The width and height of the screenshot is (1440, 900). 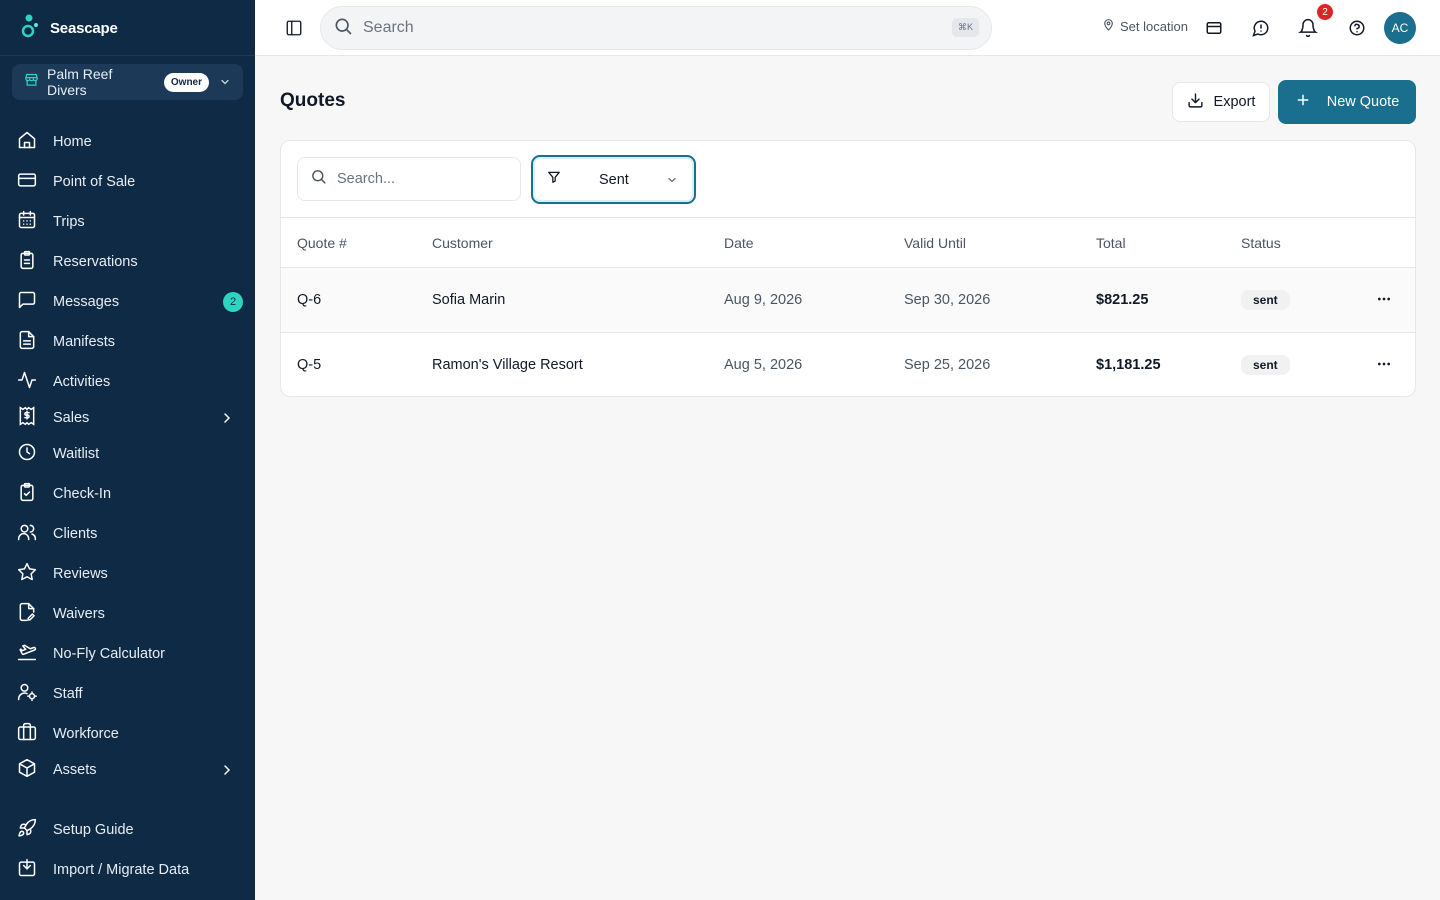 I want to click on sidebar-item-workforce: Workforce, so click(x=127, y=734).